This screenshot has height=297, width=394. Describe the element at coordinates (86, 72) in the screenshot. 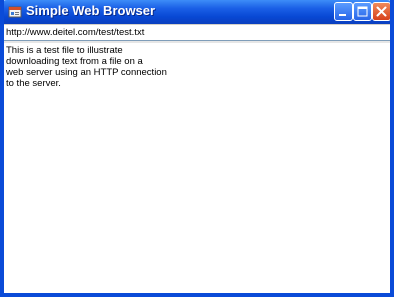

I see `content-line: web server using an HTTP connection` at that location.